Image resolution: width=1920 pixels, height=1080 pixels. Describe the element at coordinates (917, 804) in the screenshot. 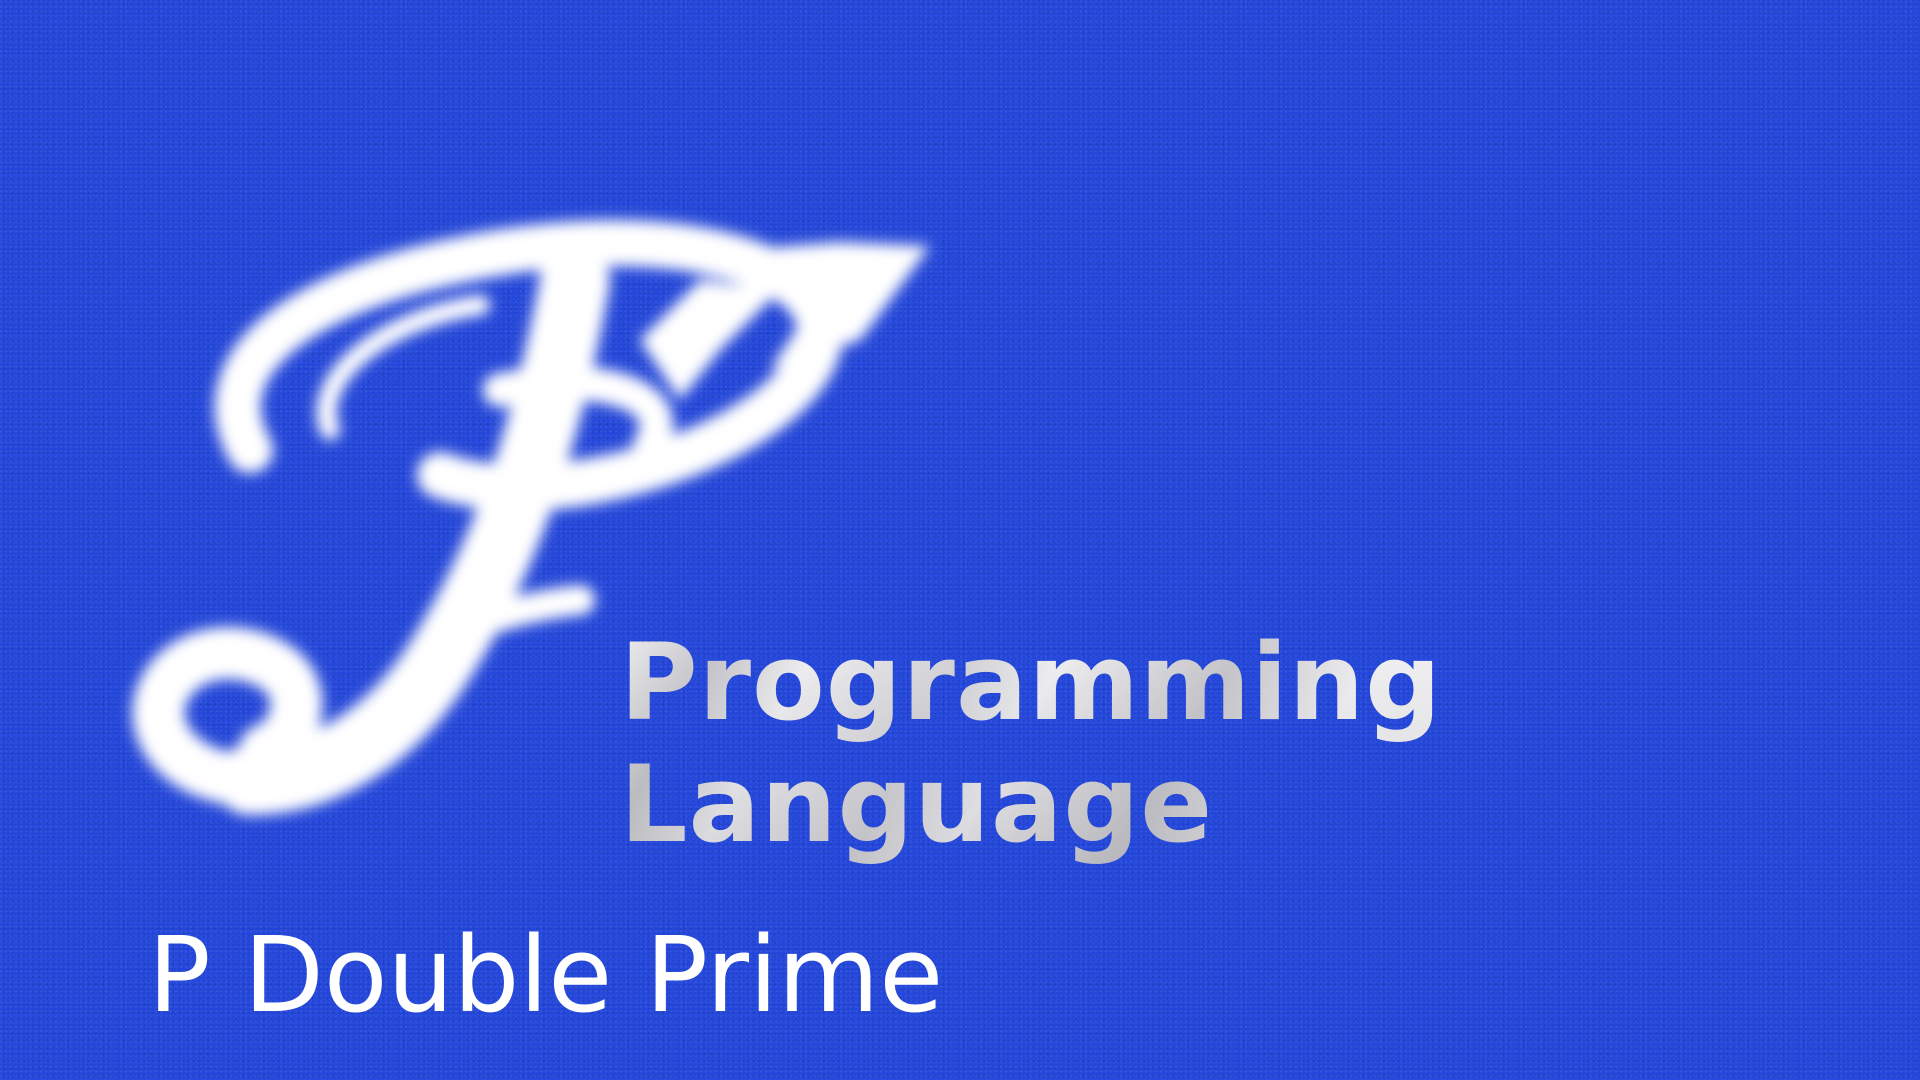

I see `subtitle-line-language: Language` at that location.